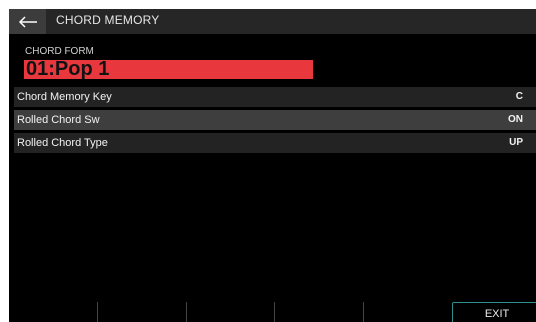 This screenshot has height=322, width=536. I want to click on param-row-rolled-chord-sw: Rolled Chord Sw ON, so click(275, 120).